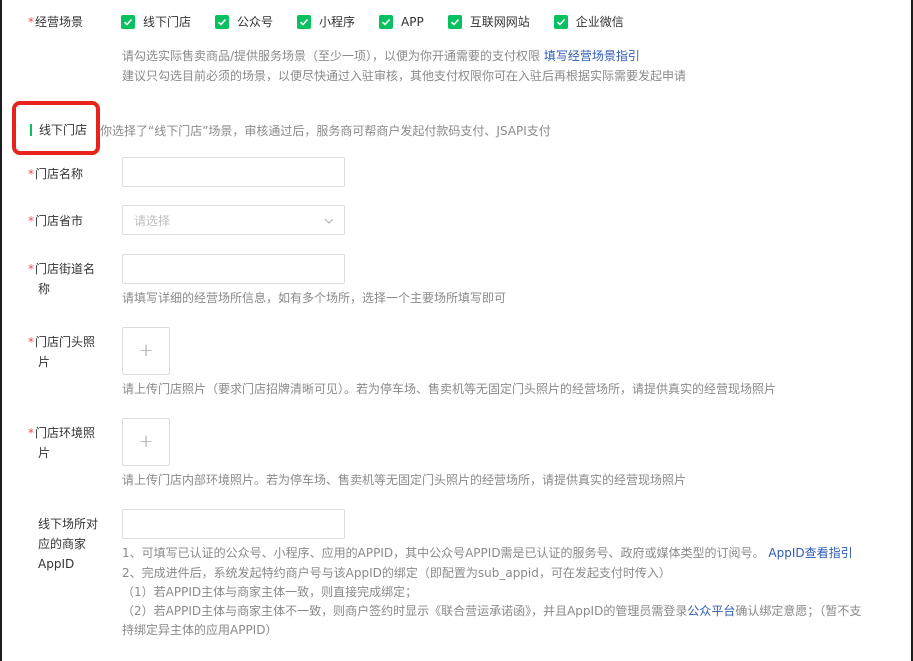  I want to click on appid-hint-line-3: （1）若APPID主体与商家主体一致，则直接完成绑定；, so click(270, 592).